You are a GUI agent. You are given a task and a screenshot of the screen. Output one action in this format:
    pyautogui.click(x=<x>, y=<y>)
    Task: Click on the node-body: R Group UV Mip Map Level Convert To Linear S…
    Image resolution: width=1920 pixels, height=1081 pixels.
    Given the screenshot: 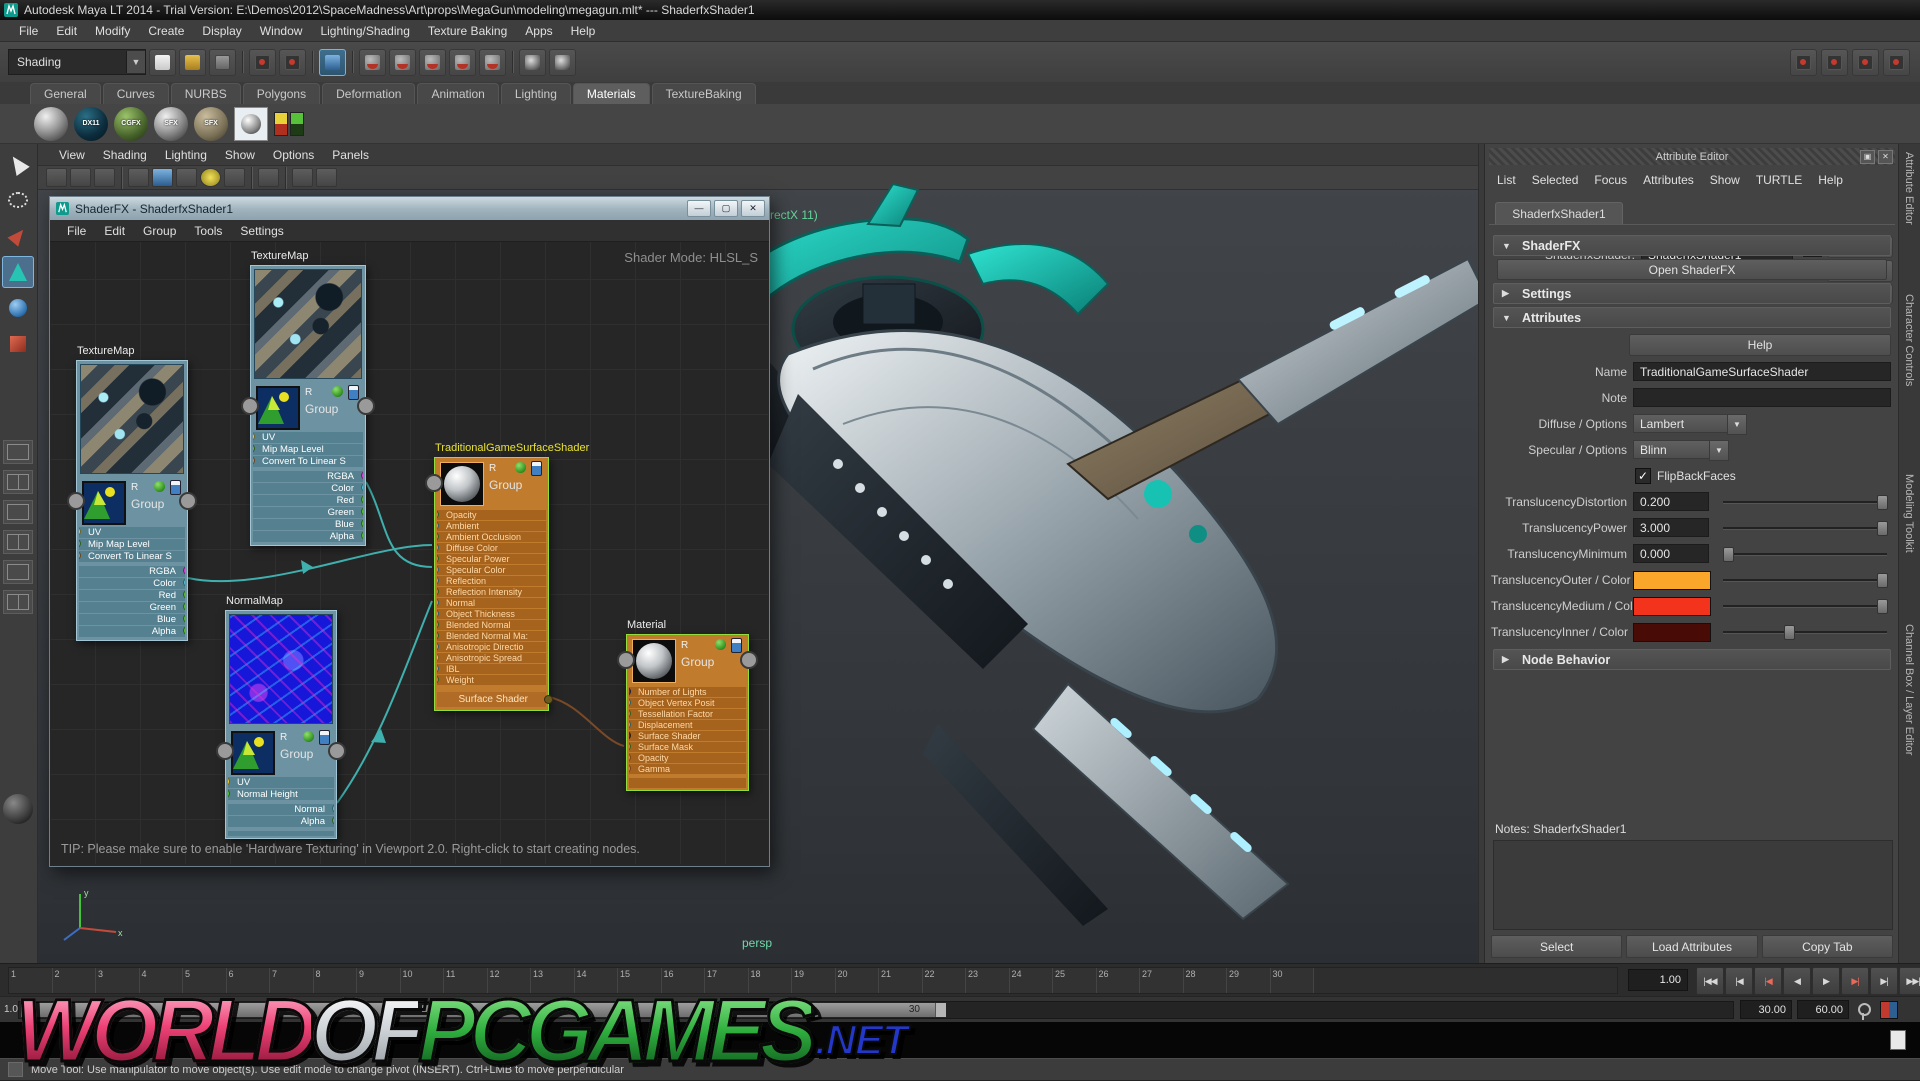 What is the action you would take?
    pyautogui.click(x=132, y=500)
    